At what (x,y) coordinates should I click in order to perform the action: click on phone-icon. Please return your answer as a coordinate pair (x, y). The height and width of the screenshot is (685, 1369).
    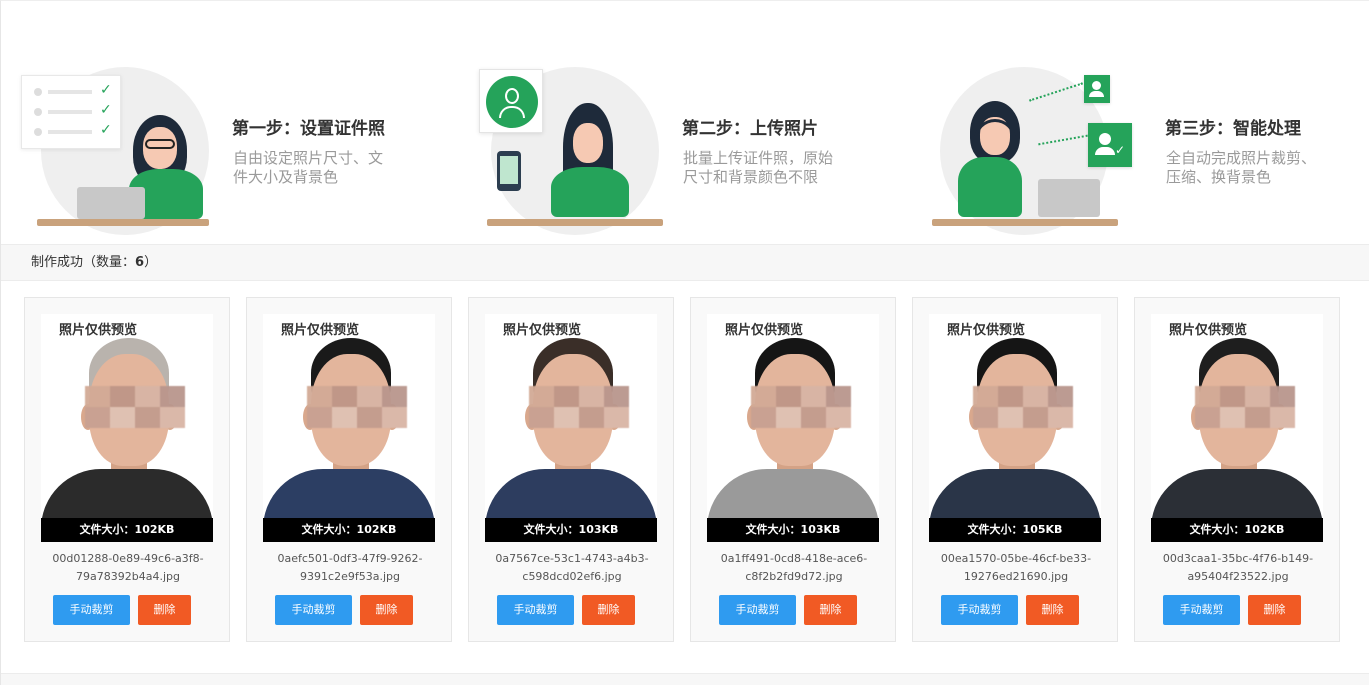
    Looking at the image, I should click on (509, 171).